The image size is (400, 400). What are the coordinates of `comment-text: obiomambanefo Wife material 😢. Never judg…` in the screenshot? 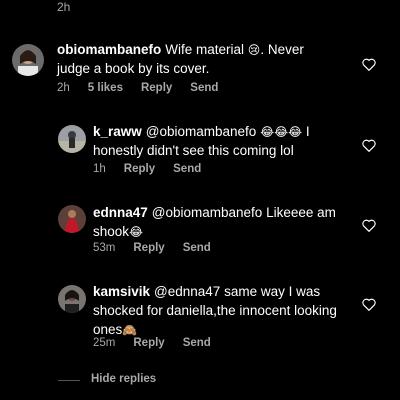 It's located at (180, 59).